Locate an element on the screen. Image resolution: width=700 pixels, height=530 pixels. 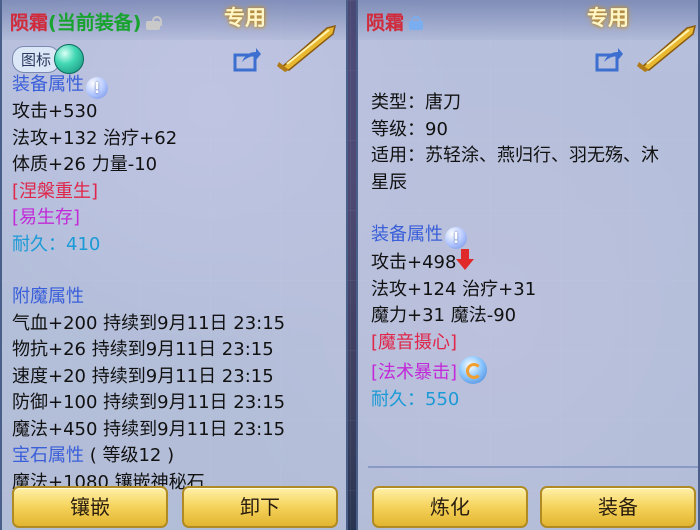
refine-button: 炼化 is located at coordinates (450, 507).